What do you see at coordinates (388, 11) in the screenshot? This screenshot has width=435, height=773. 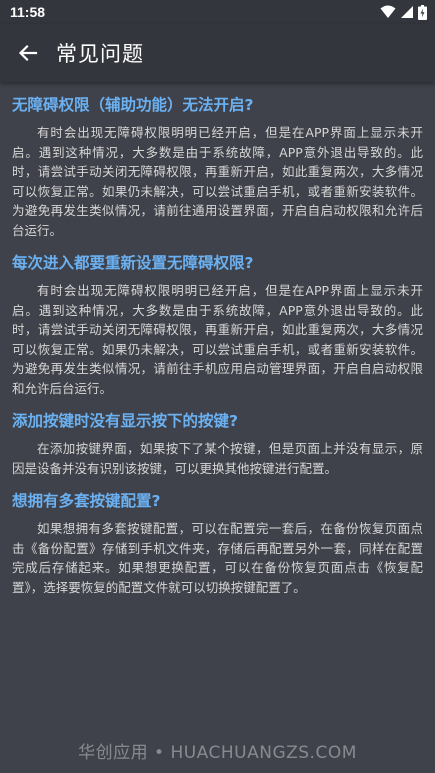 I see `wifi-icon` at bounding box center [388, 11].